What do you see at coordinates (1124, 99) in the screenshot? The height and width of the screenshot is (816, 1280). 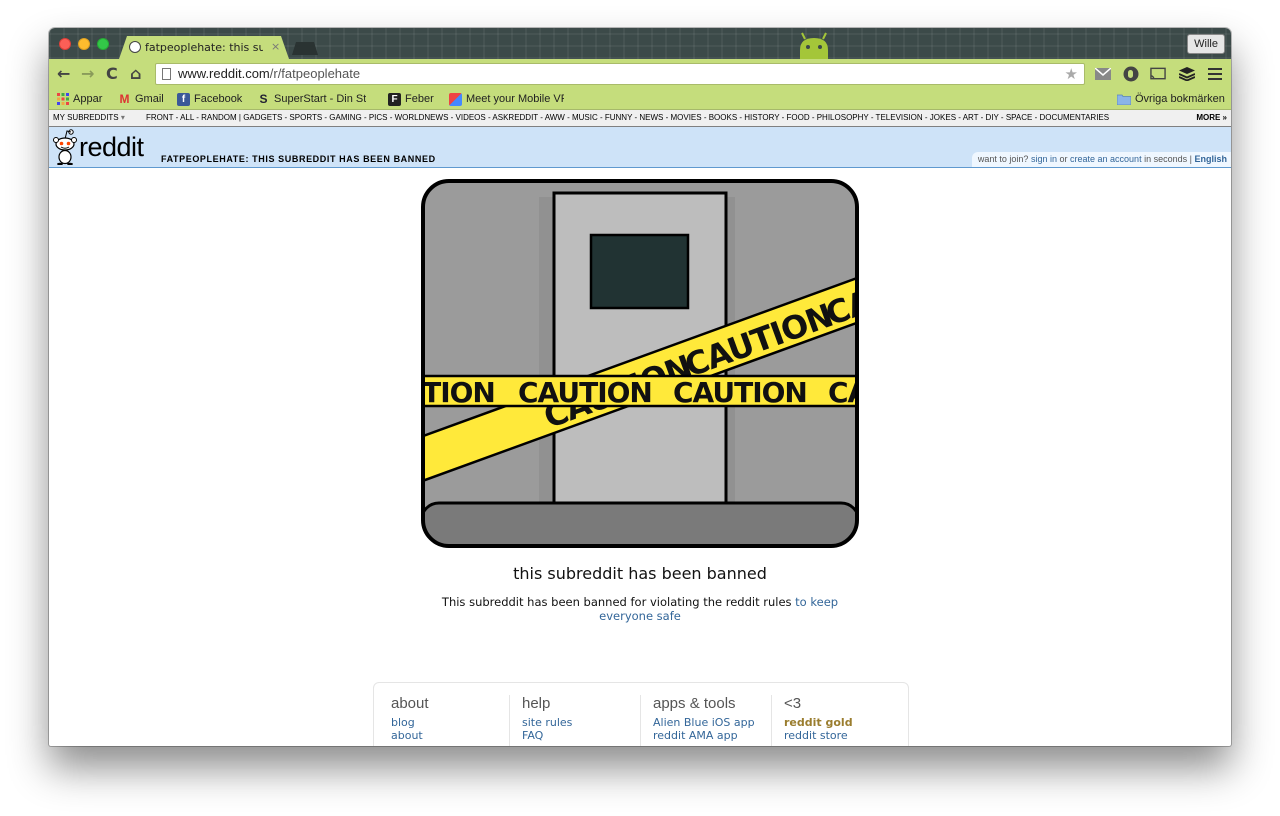 I see `folder-icon` at bounding box center [1124, 99].